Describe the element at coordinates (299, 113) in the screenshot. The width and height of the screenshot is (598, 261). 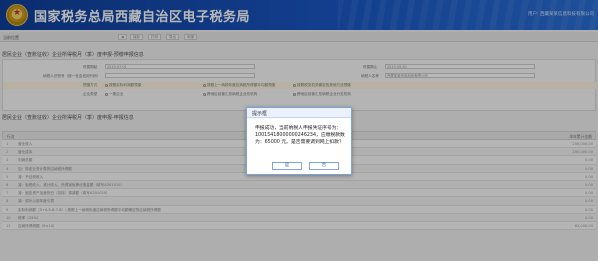
I see `dialog-title: 提示框` at that location.